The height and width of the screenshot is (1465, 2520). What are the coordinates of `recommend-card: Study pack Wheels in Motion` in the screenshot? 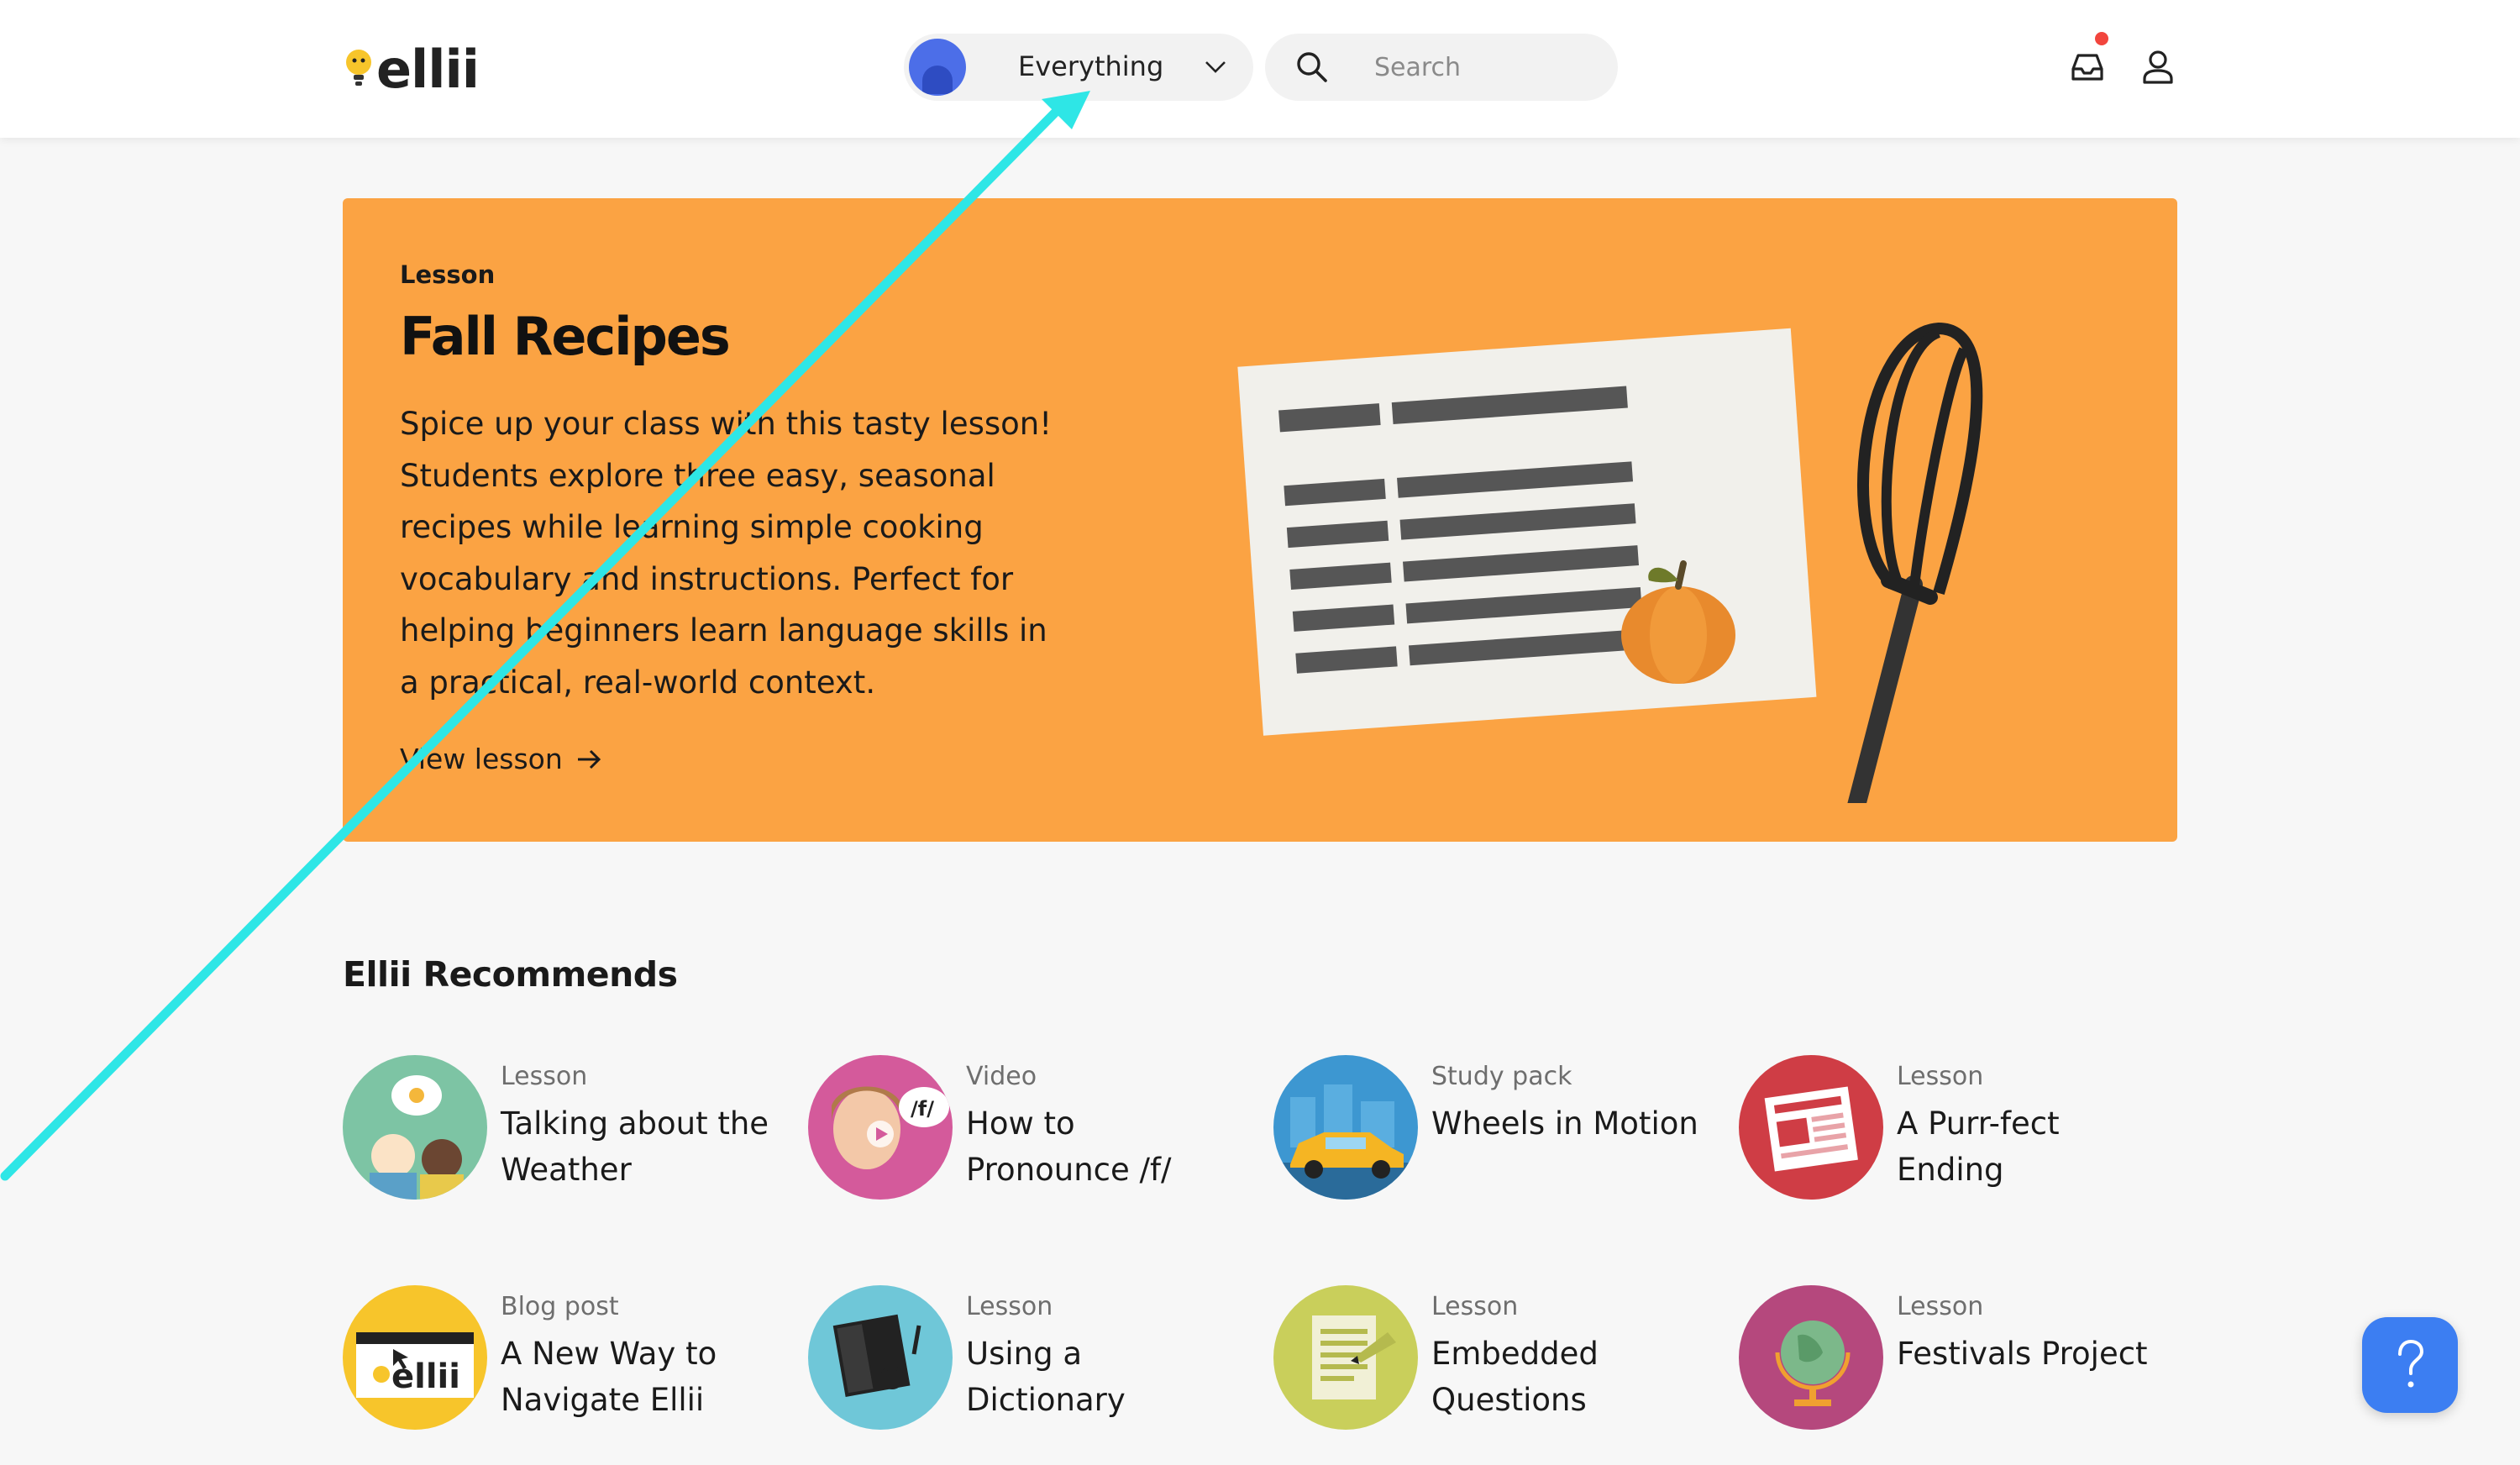 It's located at (1500, 1135).